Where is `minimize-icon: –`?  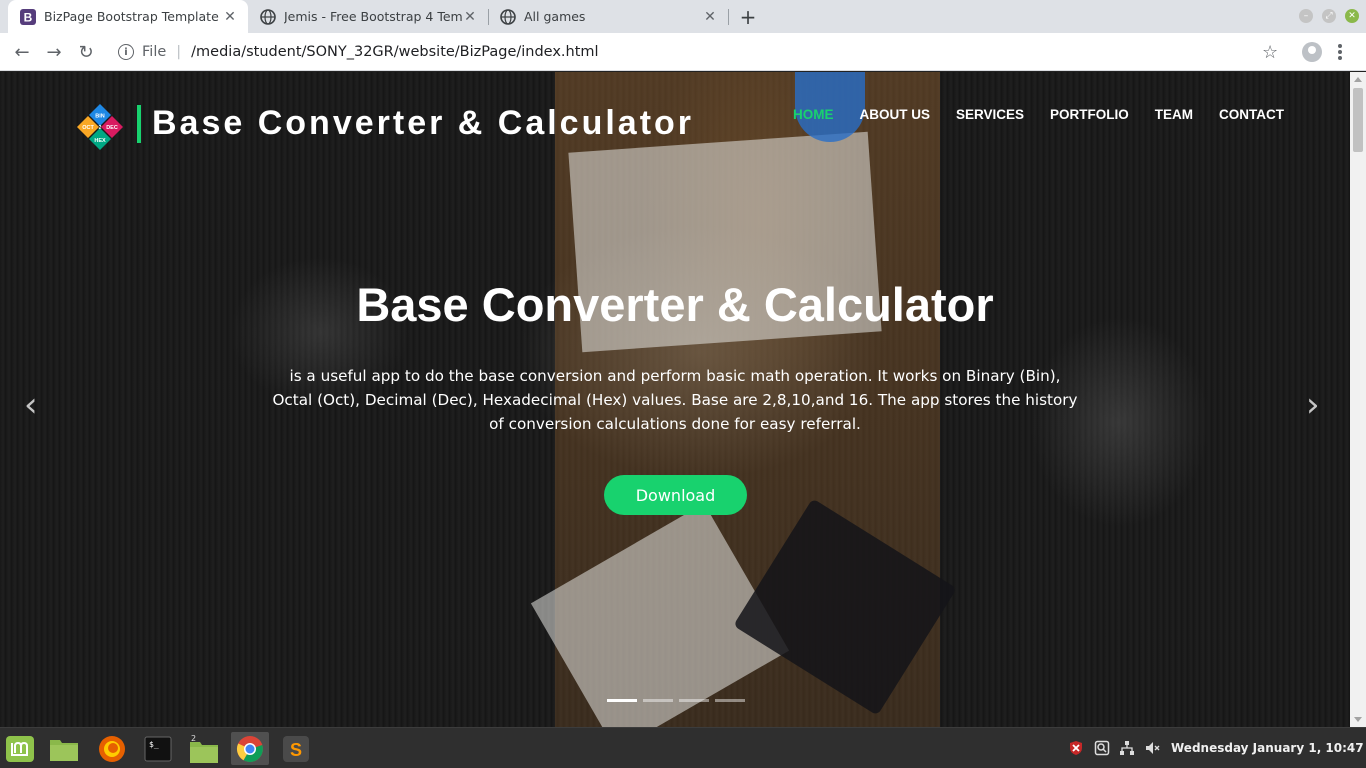 minimize-icon: – is located at coordinates (1306, 16).